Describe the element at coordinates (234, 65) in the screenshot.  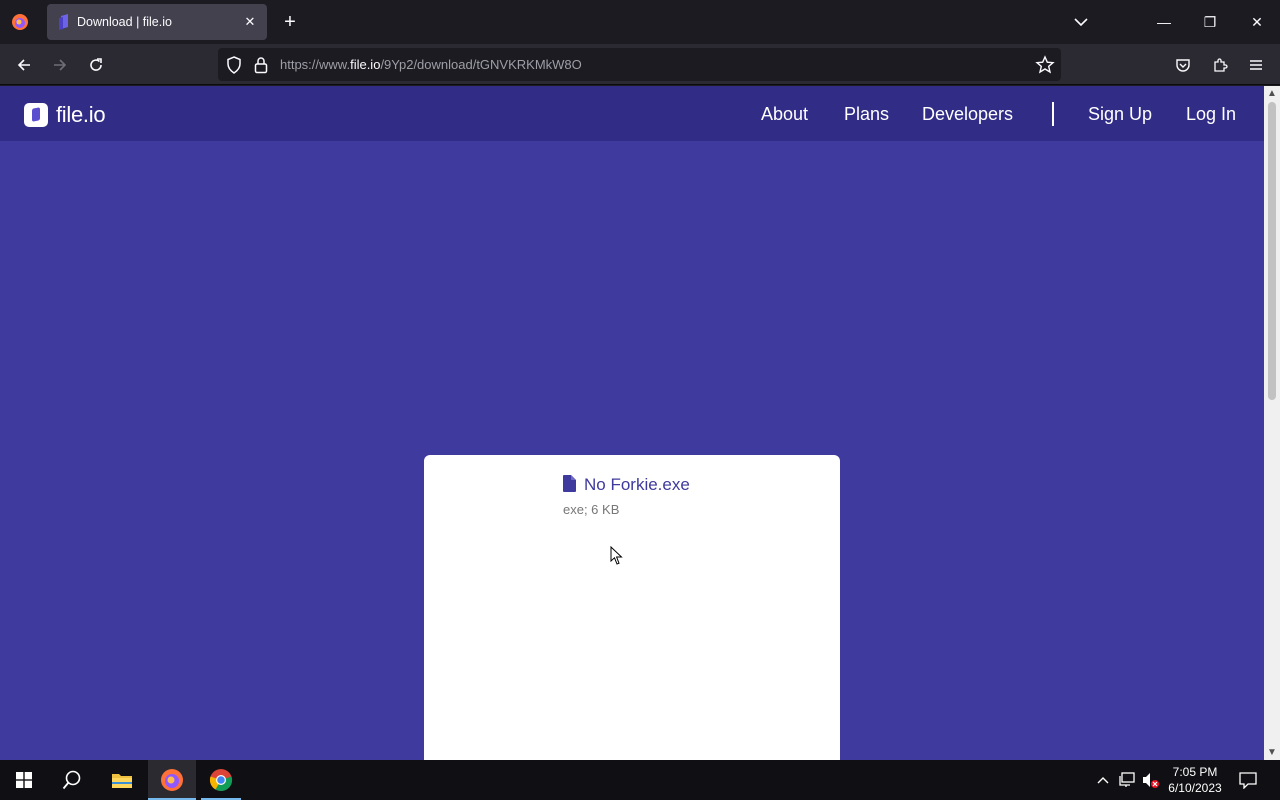
I see `tracking-protection-shield-icon` at that location.